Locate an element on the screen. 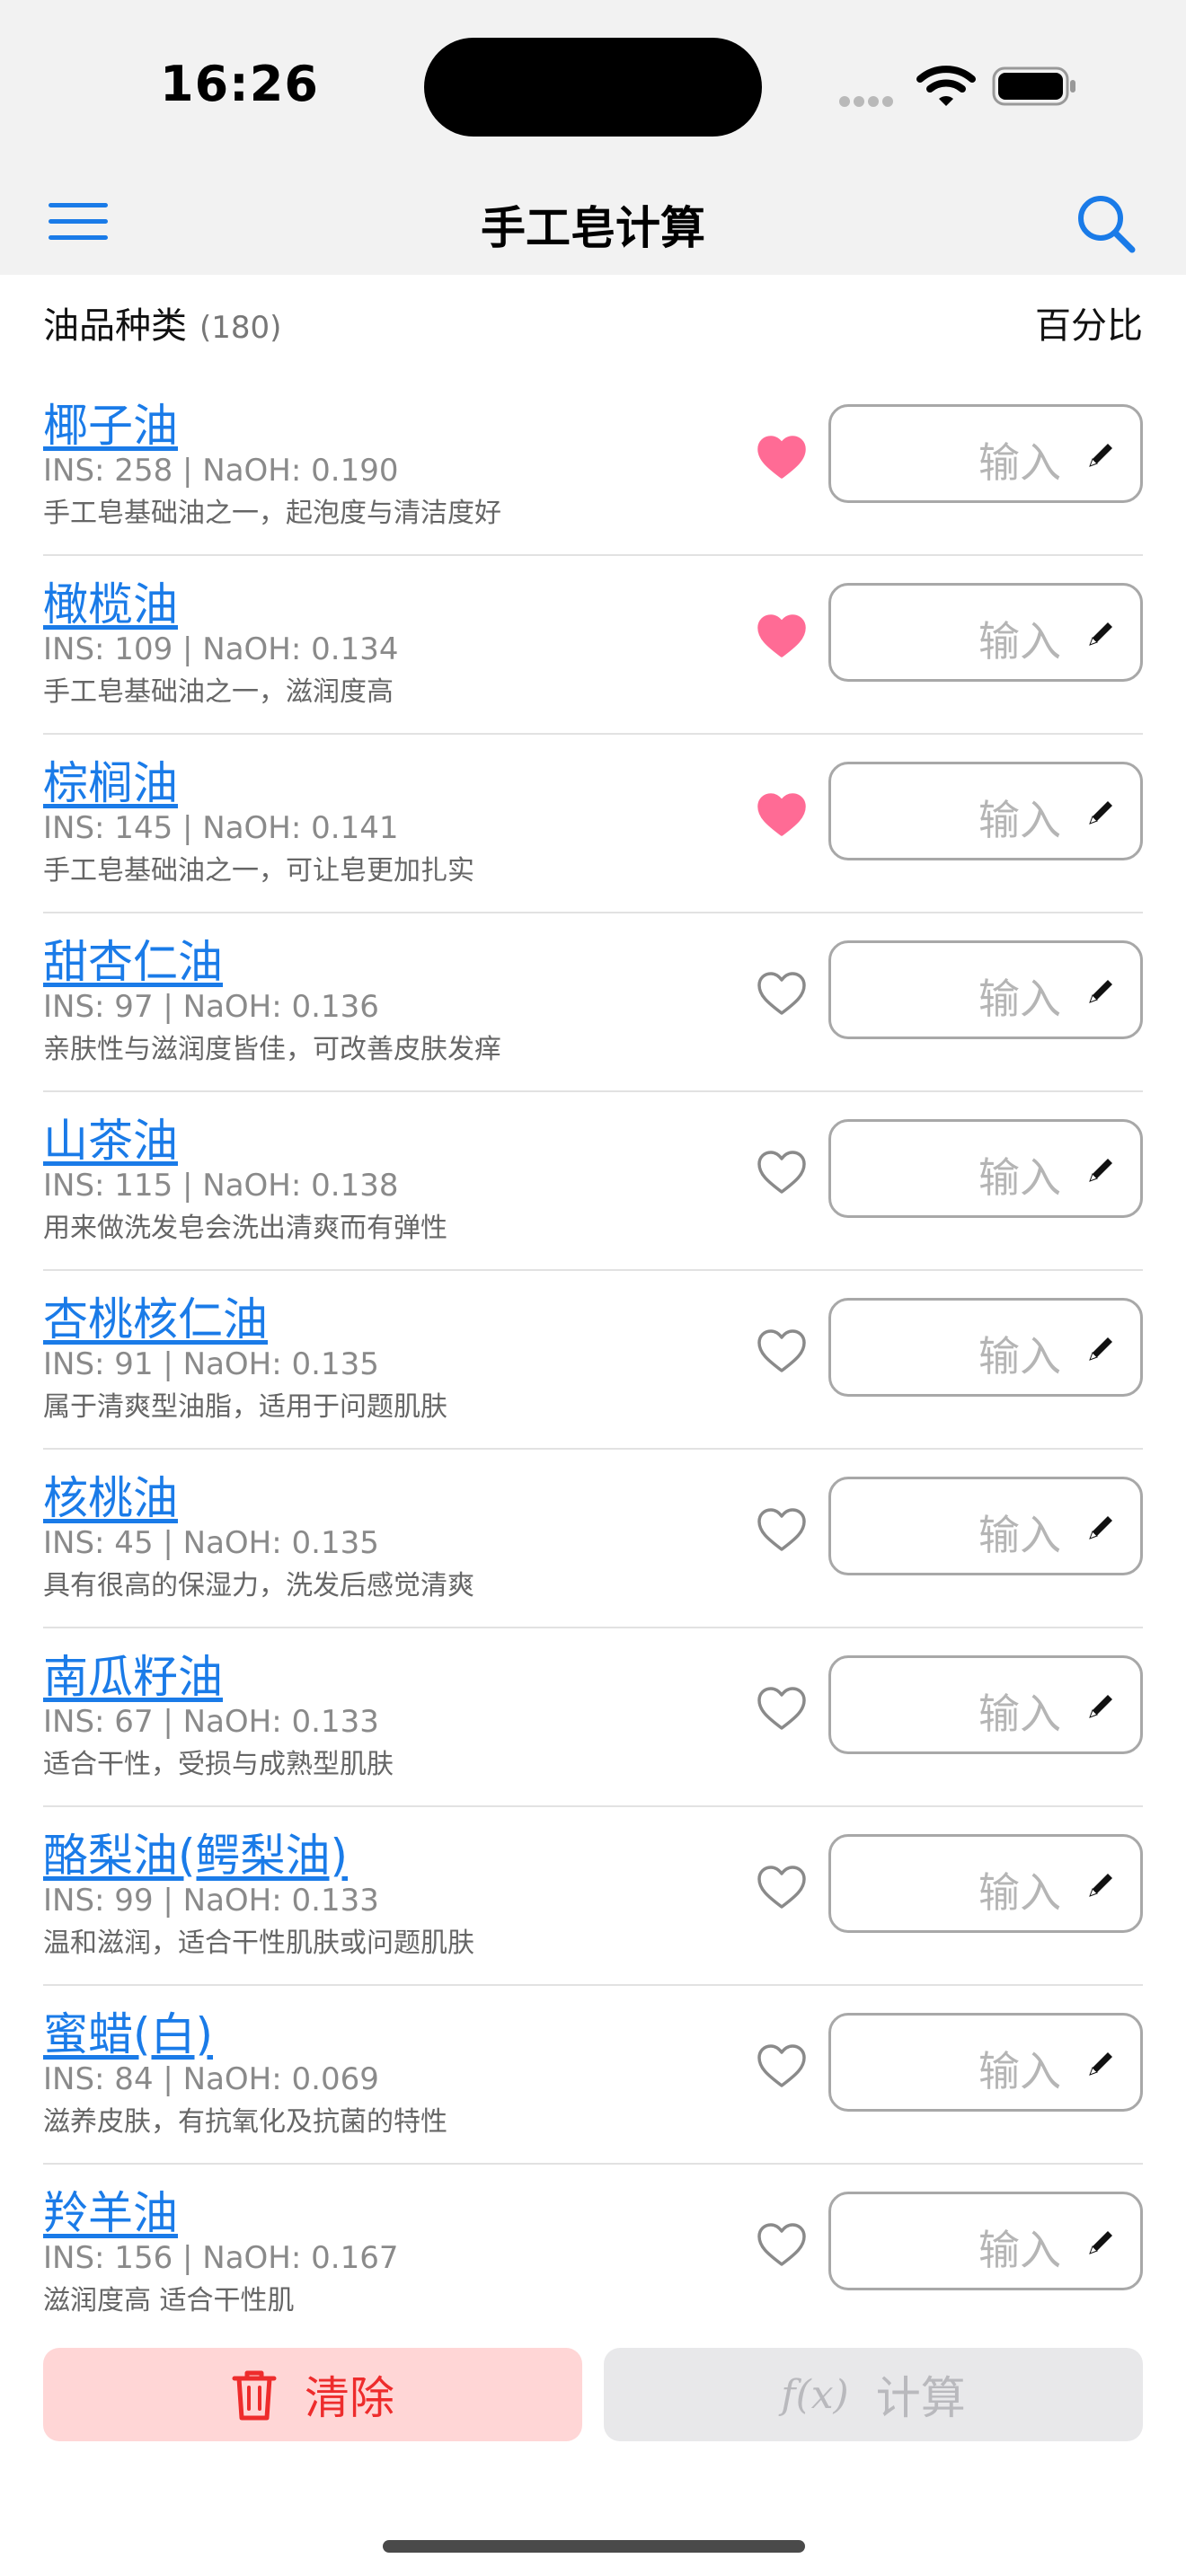 This screenshot has height=2576, width=1186. oil-row: 橄榄油 INS: 109 | NaOH: 0.134 手工皂基础油之一，滋润度高 输入 is located at coordinates (593, 645).